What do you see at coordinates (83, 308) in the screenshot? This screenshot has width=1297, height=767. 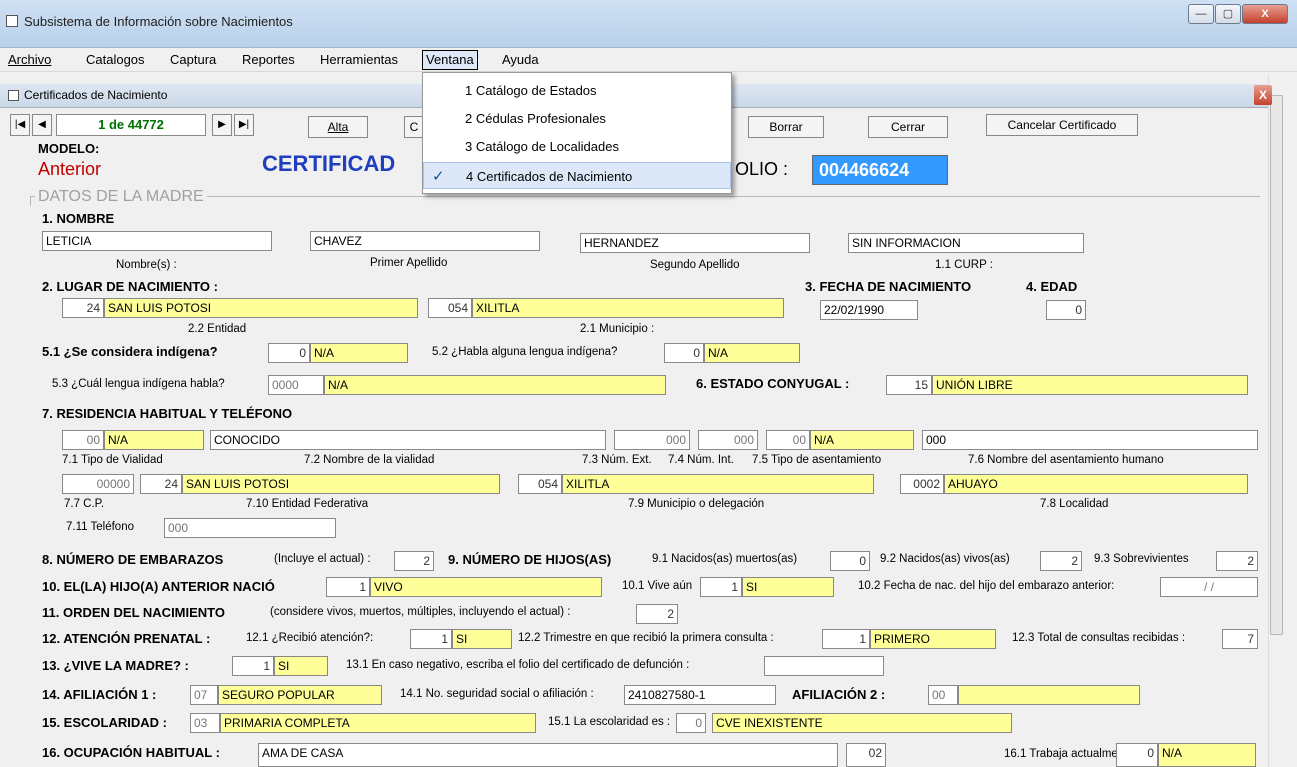 I see `entidad-code: 24` at bounding box center [83, 308].